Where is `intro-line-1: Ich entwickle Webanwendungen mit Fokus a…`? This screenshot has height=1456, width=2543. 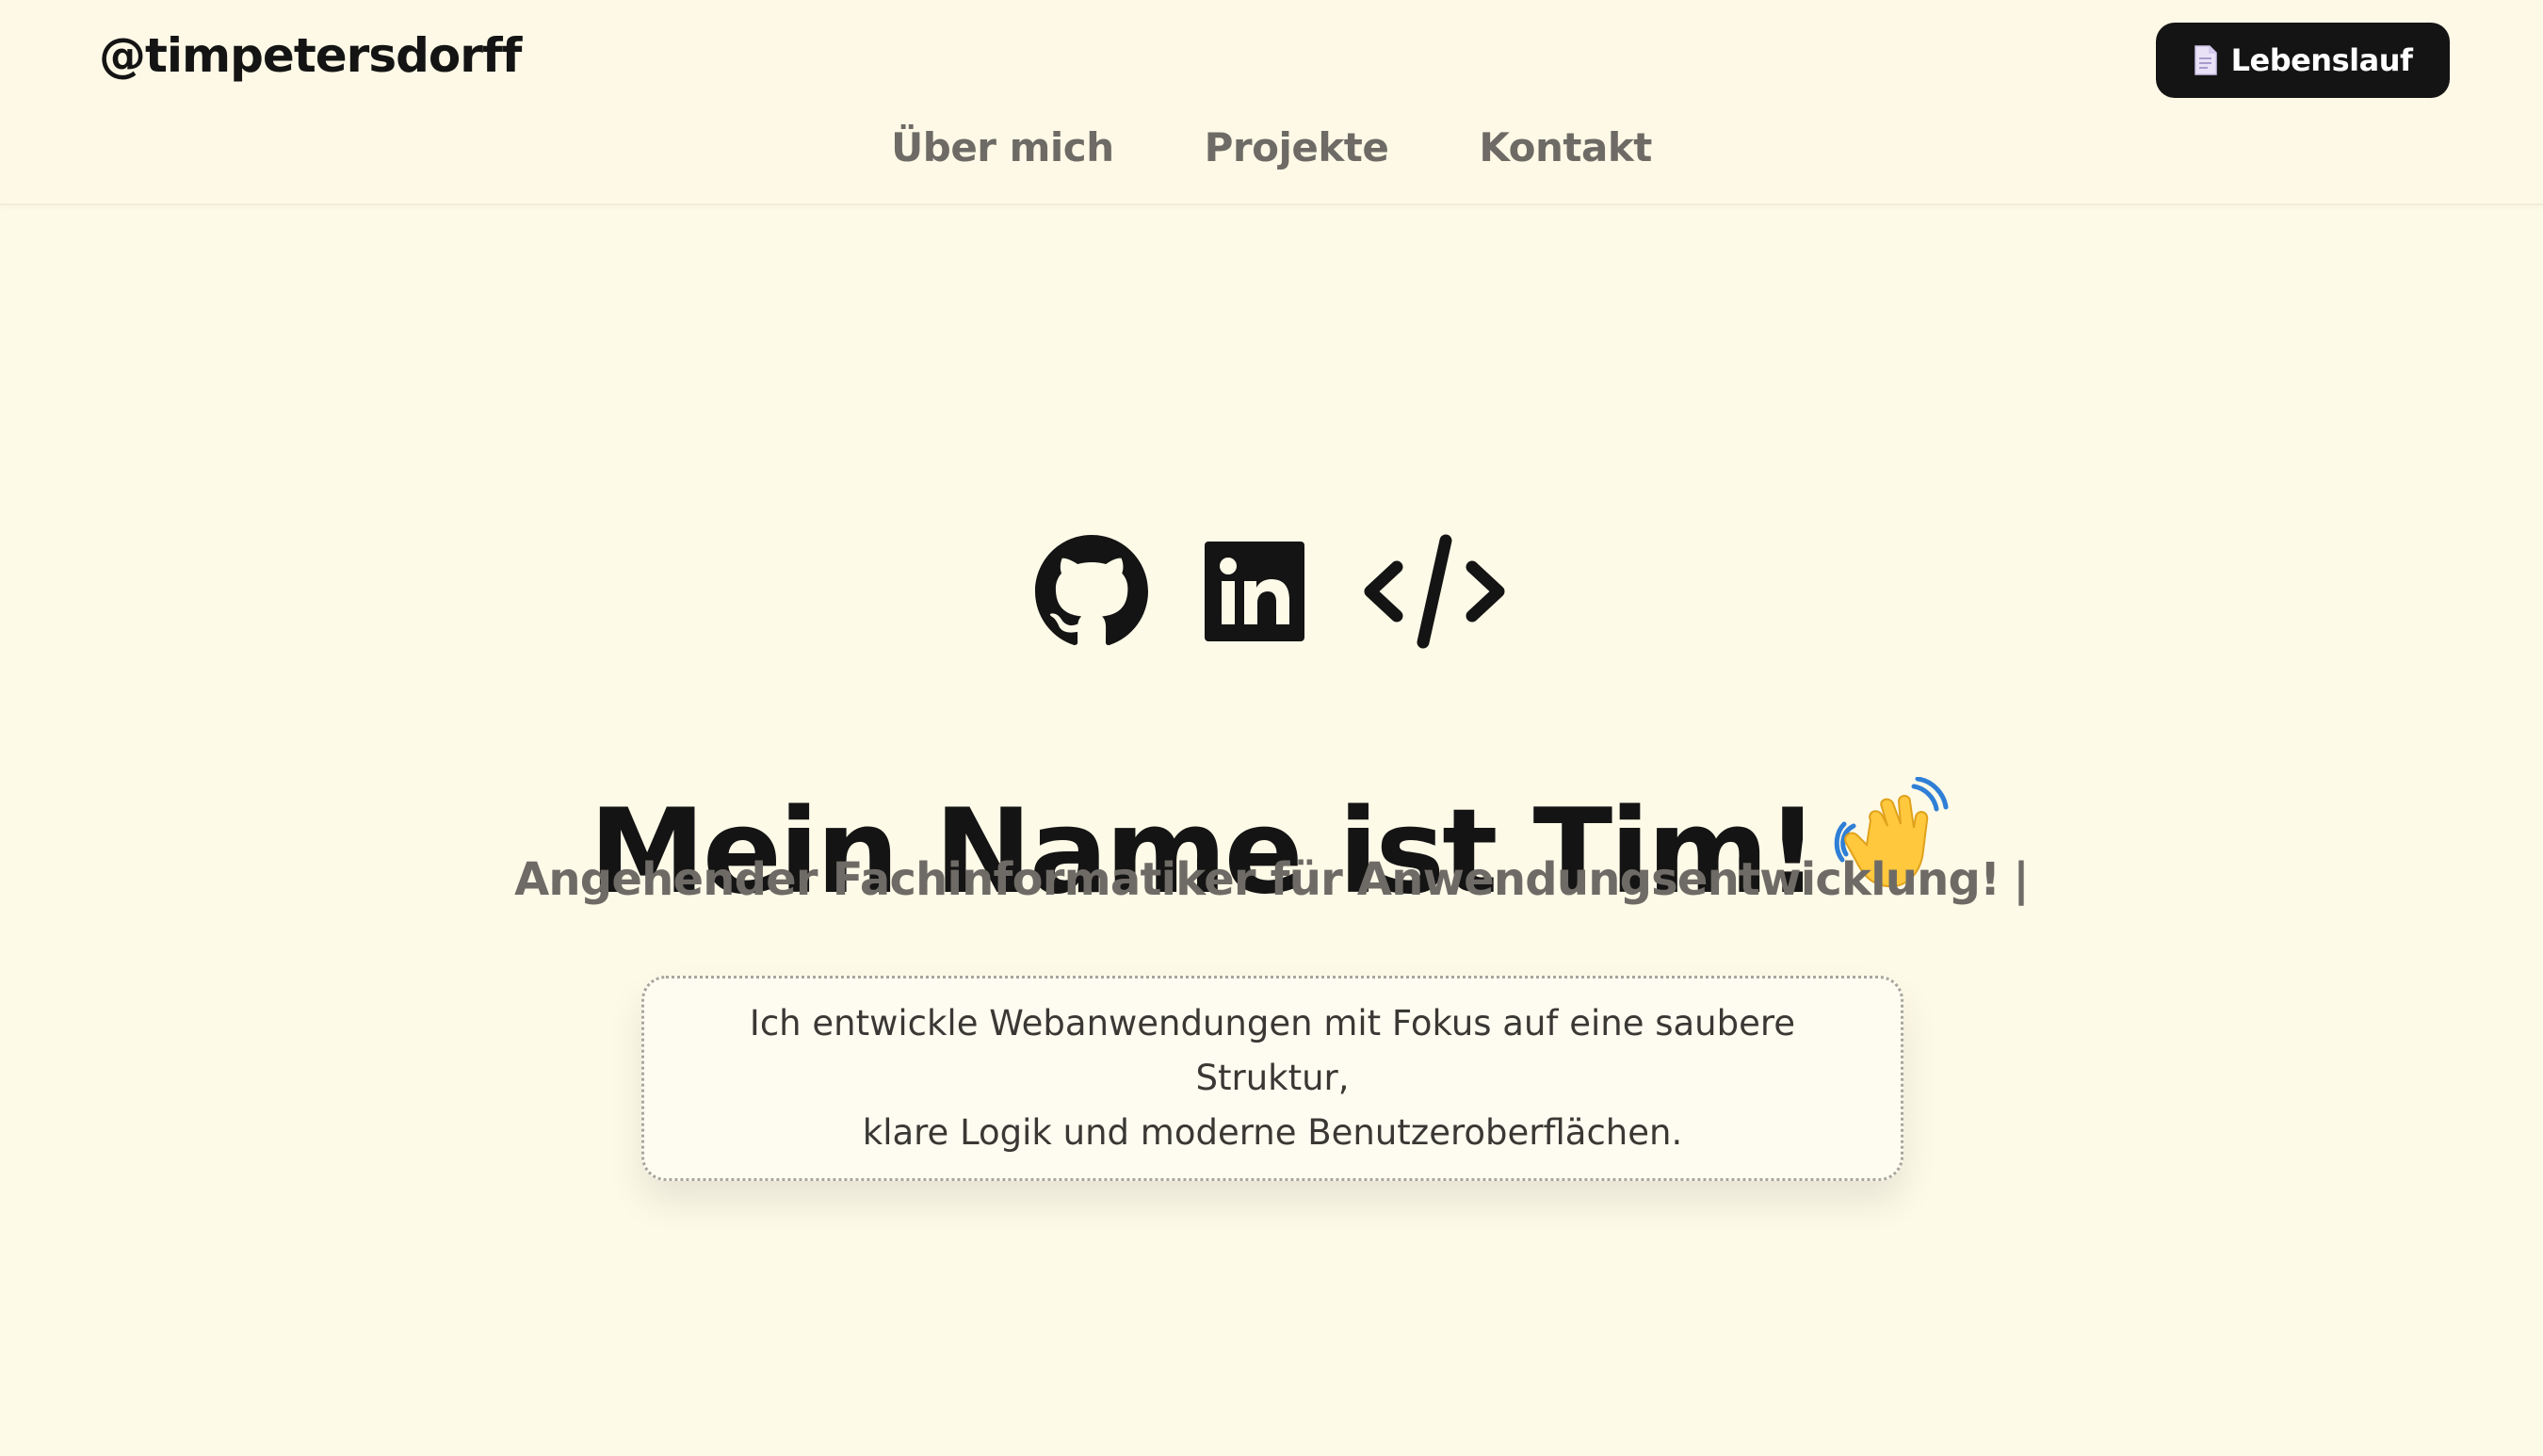
intro-line-1: Ich entwickle Webanwendungen mit Fokus a… is located at coordinates (1272, 1050).